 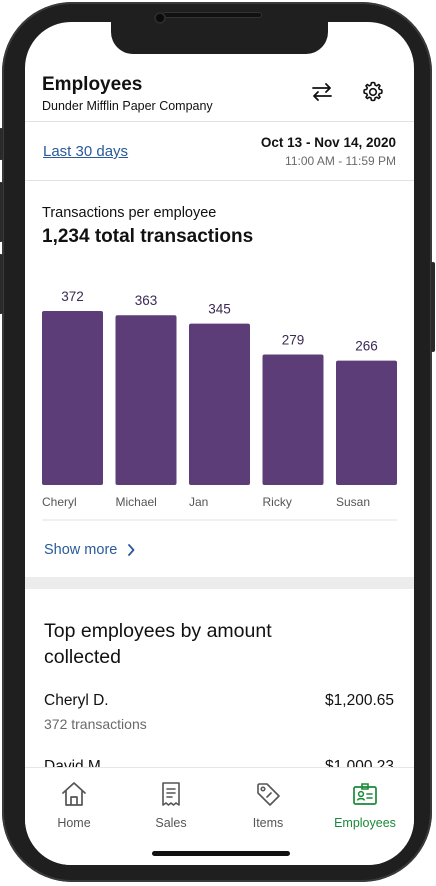 What do you see at coordinates (127, 106) in the screenshot?
I see `company-name: Dunder Mifflin Paper Company` at bounding box center [127, 106].